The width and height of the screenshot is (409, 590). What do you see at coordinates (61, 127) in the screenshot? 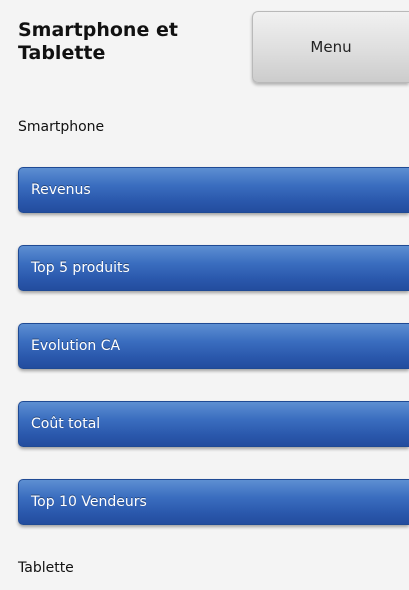
I see `section-title-smartphone: Smartphone` at bounding box center [61, 127].